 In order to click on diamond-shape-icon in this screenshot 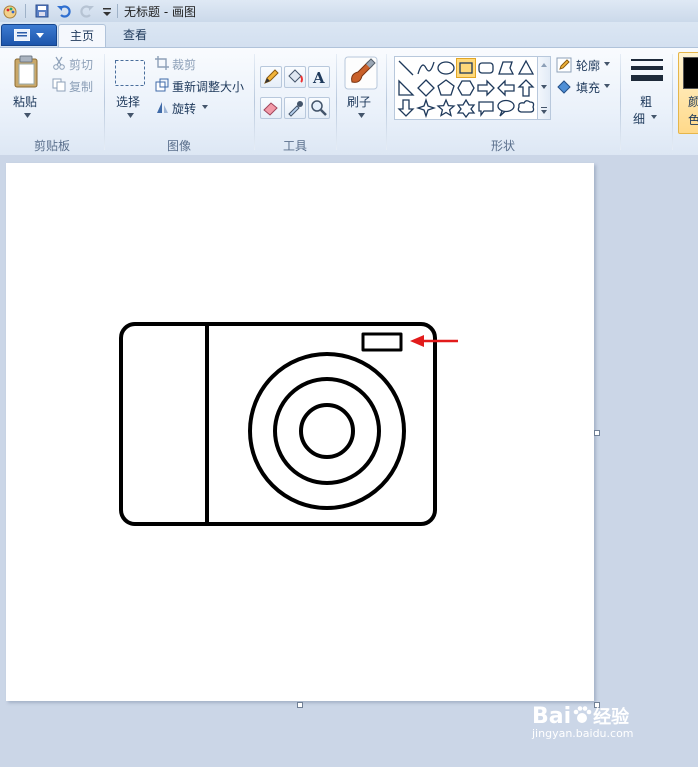, I will do `click(426, 88)`.